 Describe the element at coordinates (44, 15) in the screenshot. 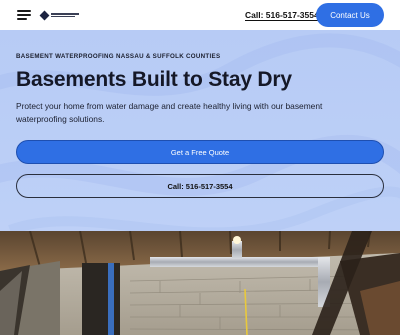

I see `logo-mark-icon` at that location.